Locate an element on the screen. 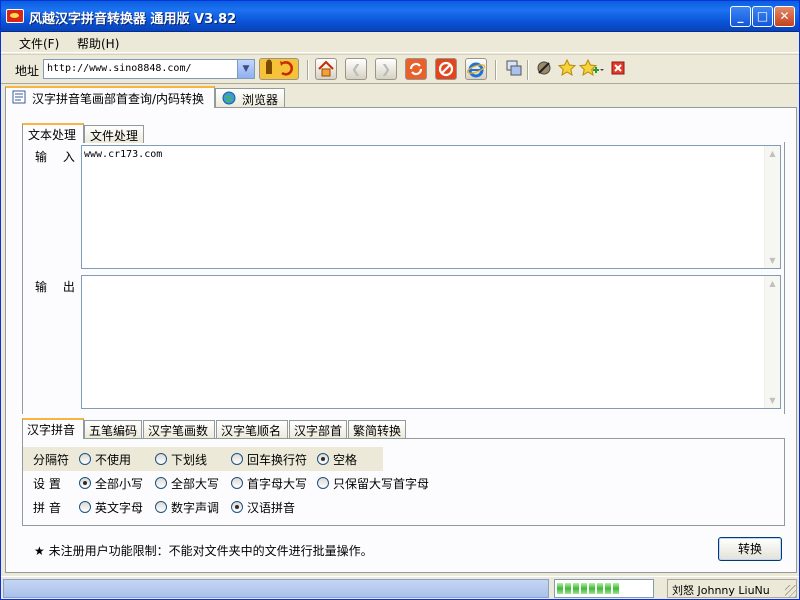 This screenshot has height=600, width=800. setting-capitalize-radio: 首字母大写 is located at coordinates (269, 483).